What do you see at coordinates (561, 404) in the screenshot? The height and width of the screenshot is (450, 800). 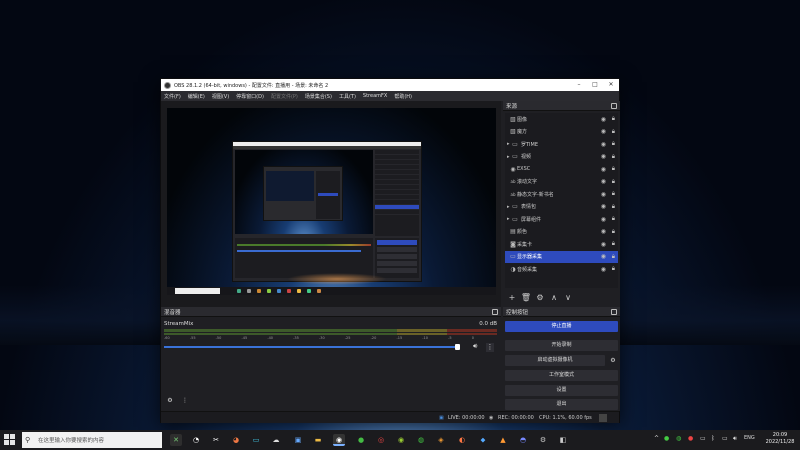 I see `exit-button: 退出` at bounding box center [561, 404].